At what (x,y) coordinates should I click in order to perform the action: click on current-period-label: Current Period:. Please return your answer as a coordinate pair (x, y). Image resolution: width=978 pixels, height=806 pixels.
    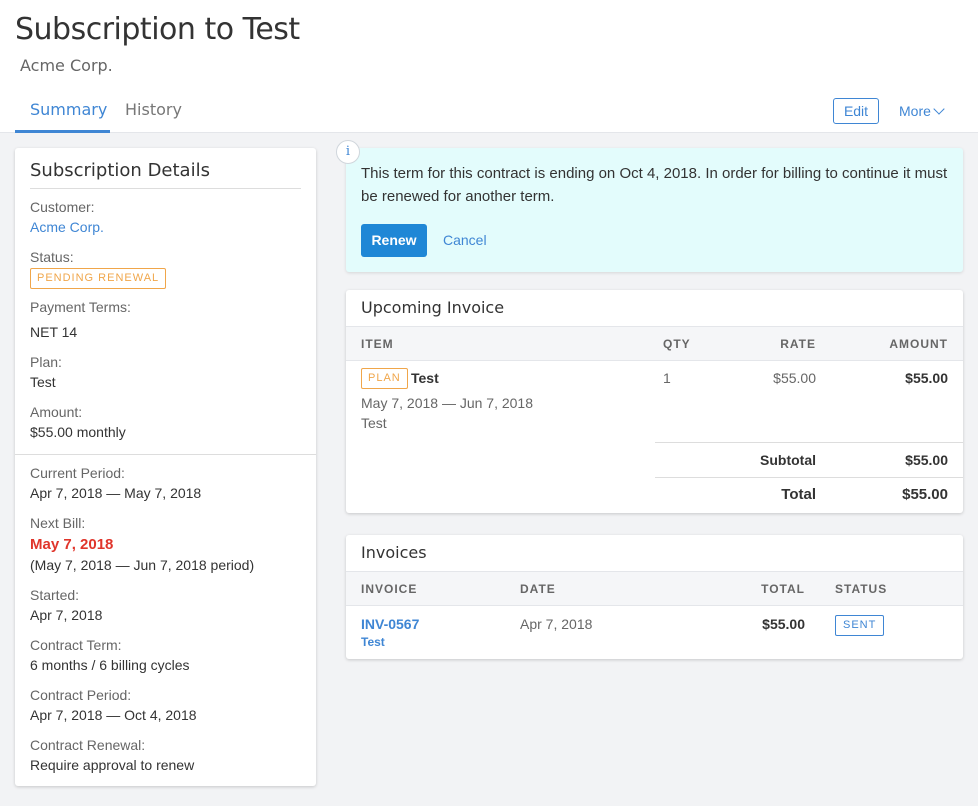
    Looking at the image, I should click on (77, 473).